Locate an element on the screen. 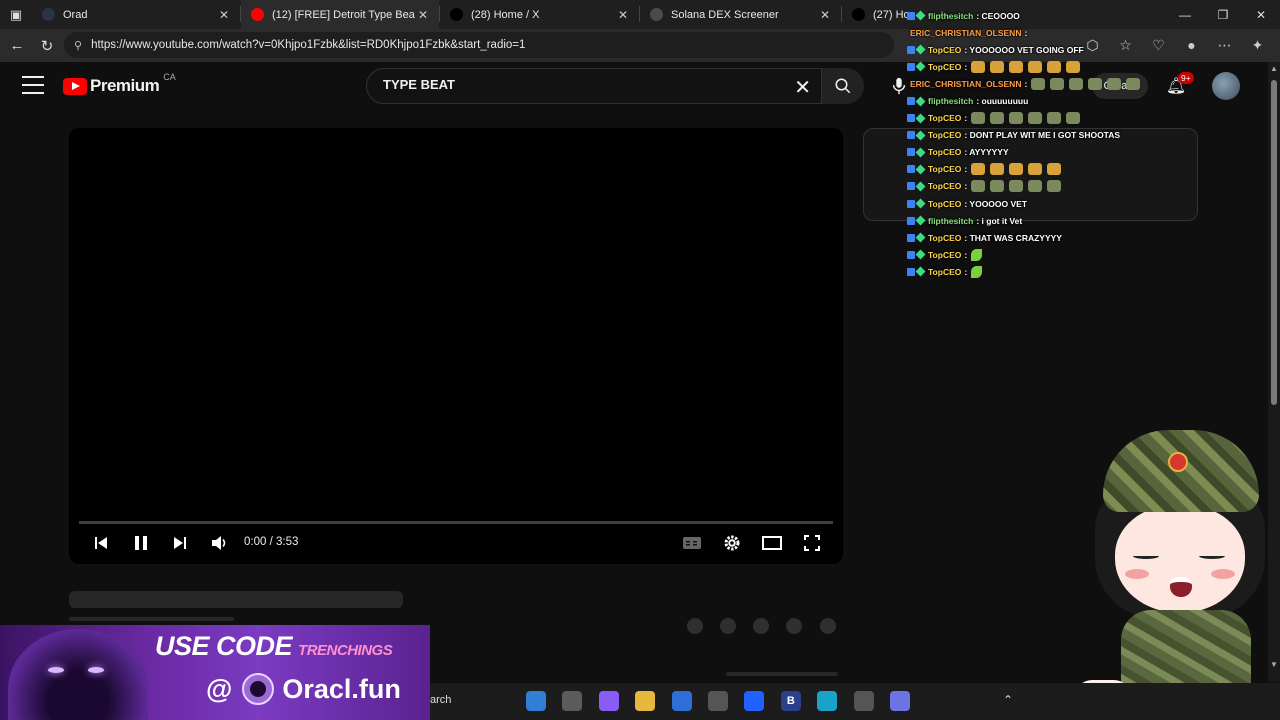 The width and height of the screenshot is (1280, 720). guide-menu-icon is located at coordinates (33, 85).